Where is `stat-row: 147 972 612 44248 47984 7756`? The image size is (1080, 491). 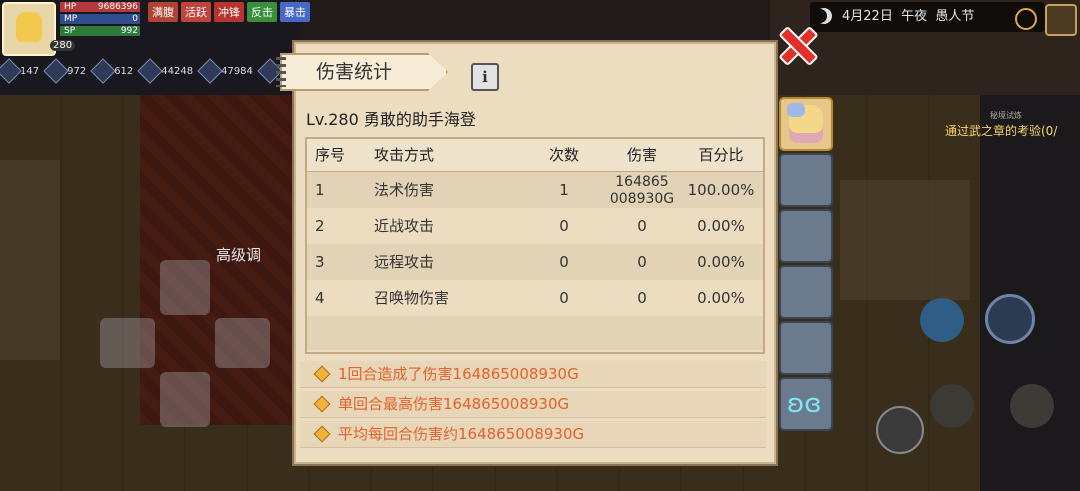 stat-row: 147 972 612 44248 47984 7756 is located at coordinates (153, 71).